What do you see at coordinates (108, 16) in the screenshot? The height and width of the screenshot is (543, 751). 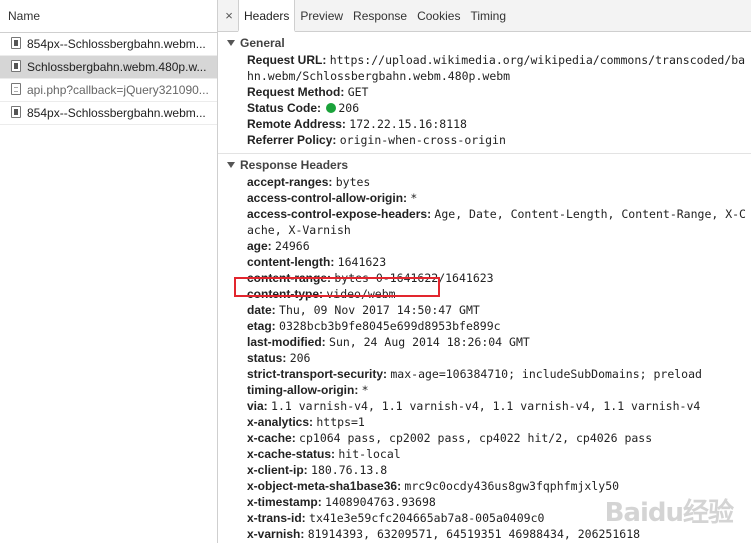 I see `name-column-header: Name` at bounding box center [108, 16].